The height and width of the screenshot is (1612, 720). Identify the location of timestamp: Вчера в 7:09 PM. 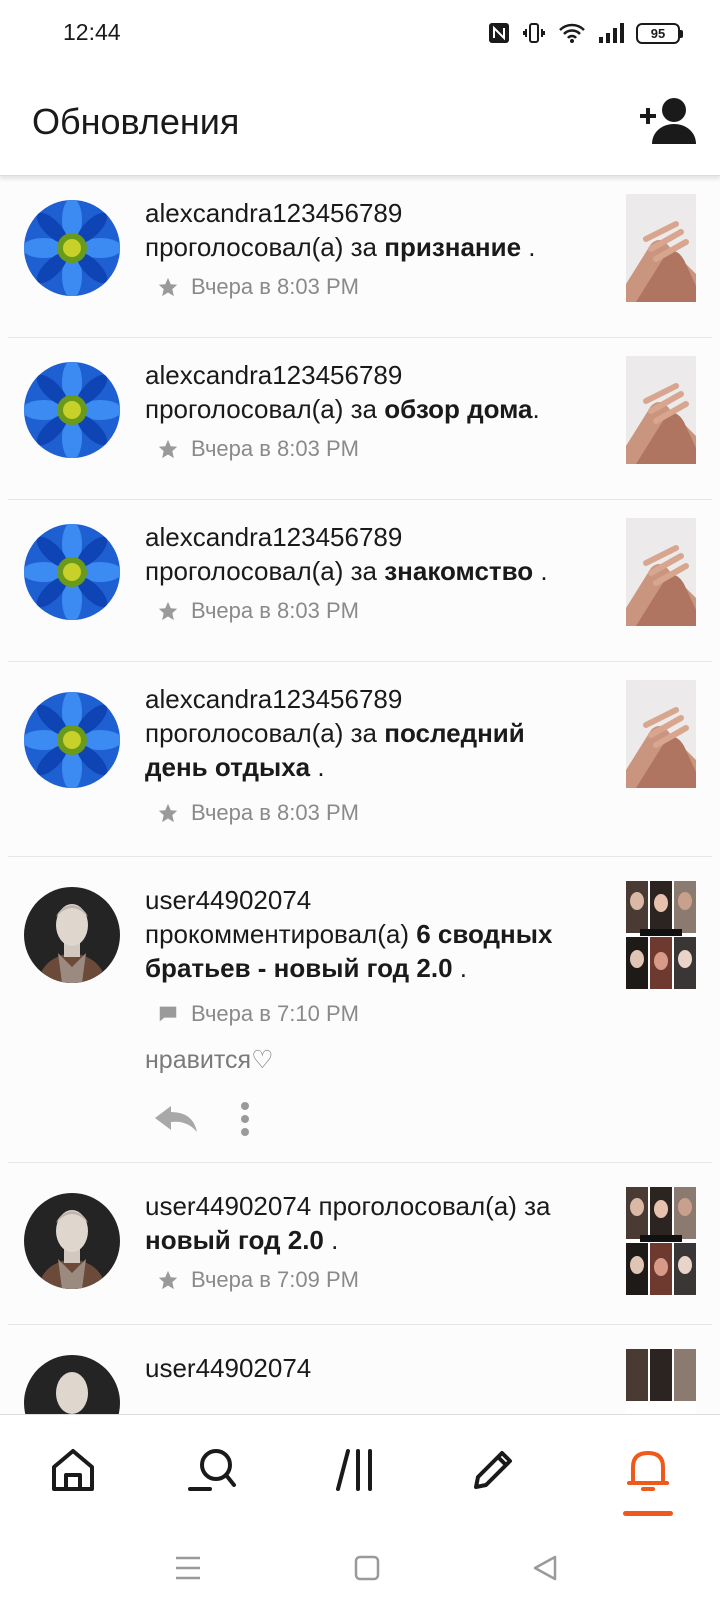
(275, 1279).